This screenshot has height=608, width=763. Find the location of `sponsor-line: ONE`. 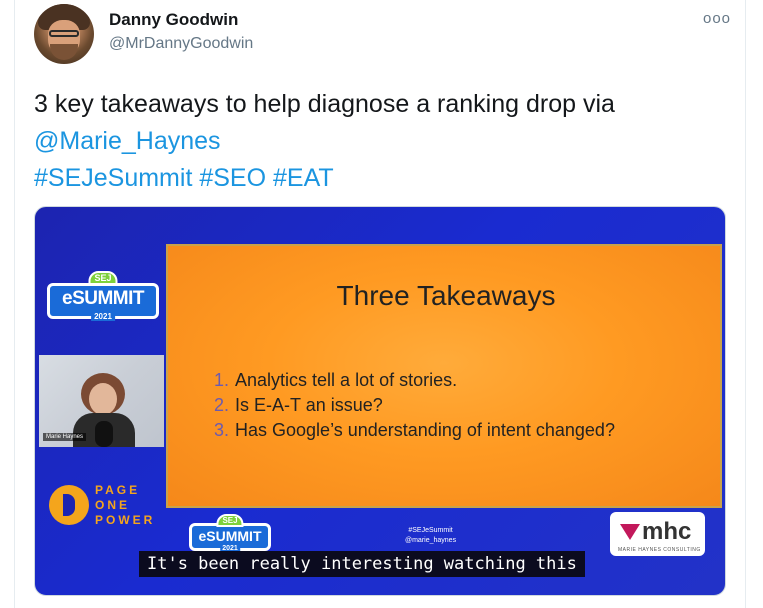

sponsor-line: ONE is located at coordinates (113, 505).